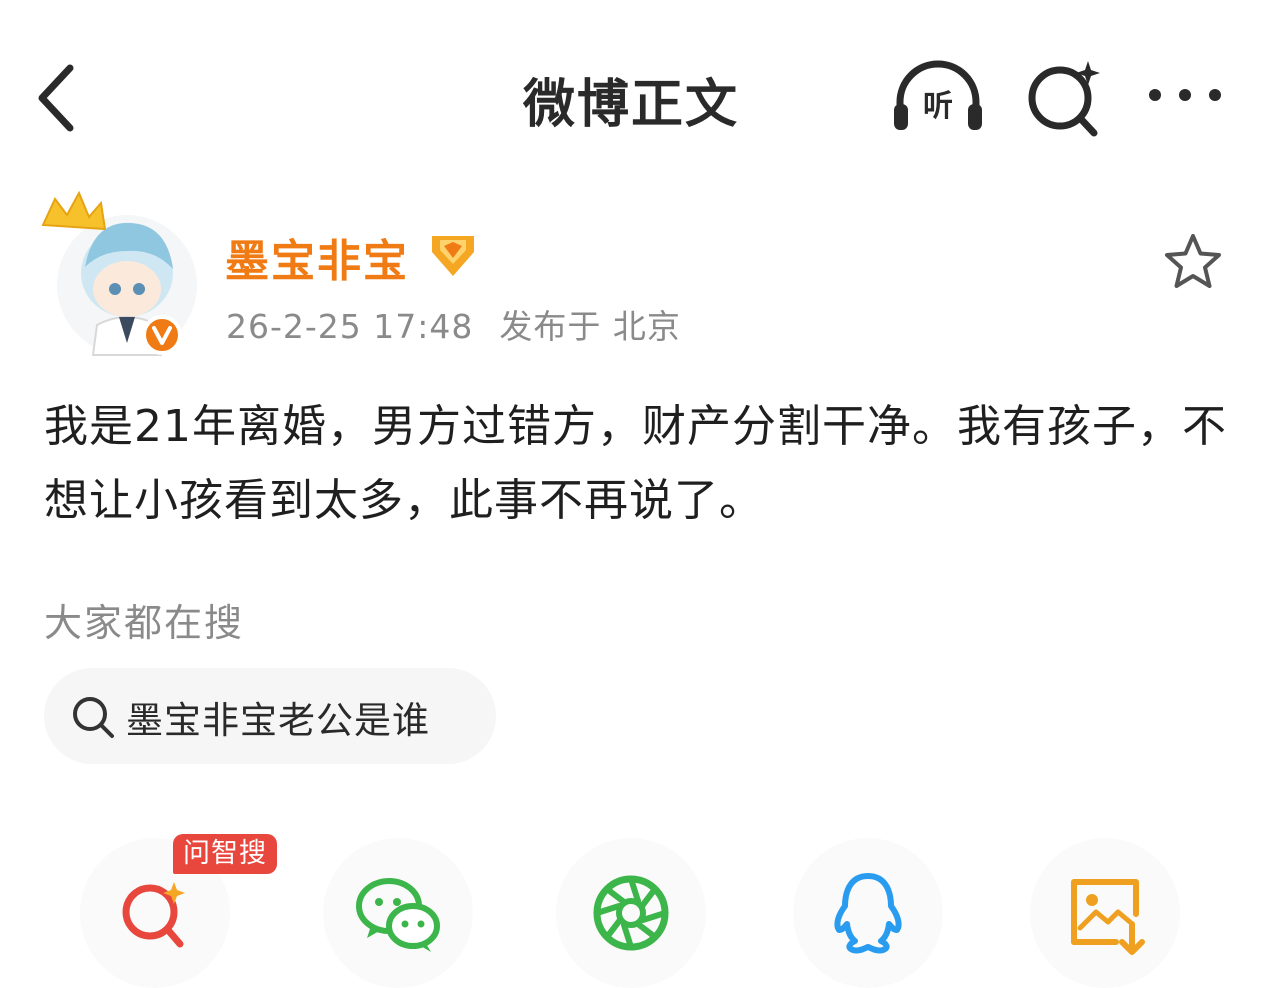 The image size is (1262, 988). Describe the element at coordinates (162, 335) in the screenshot. I see `verified-icon` at that location.